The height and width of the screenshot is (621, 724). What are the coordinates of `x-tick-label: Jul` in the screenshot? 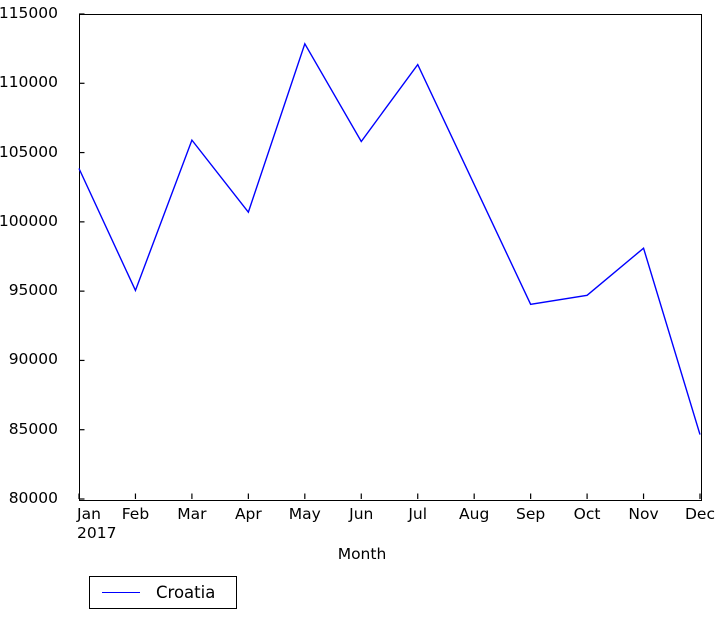 It's located at (418, 514).